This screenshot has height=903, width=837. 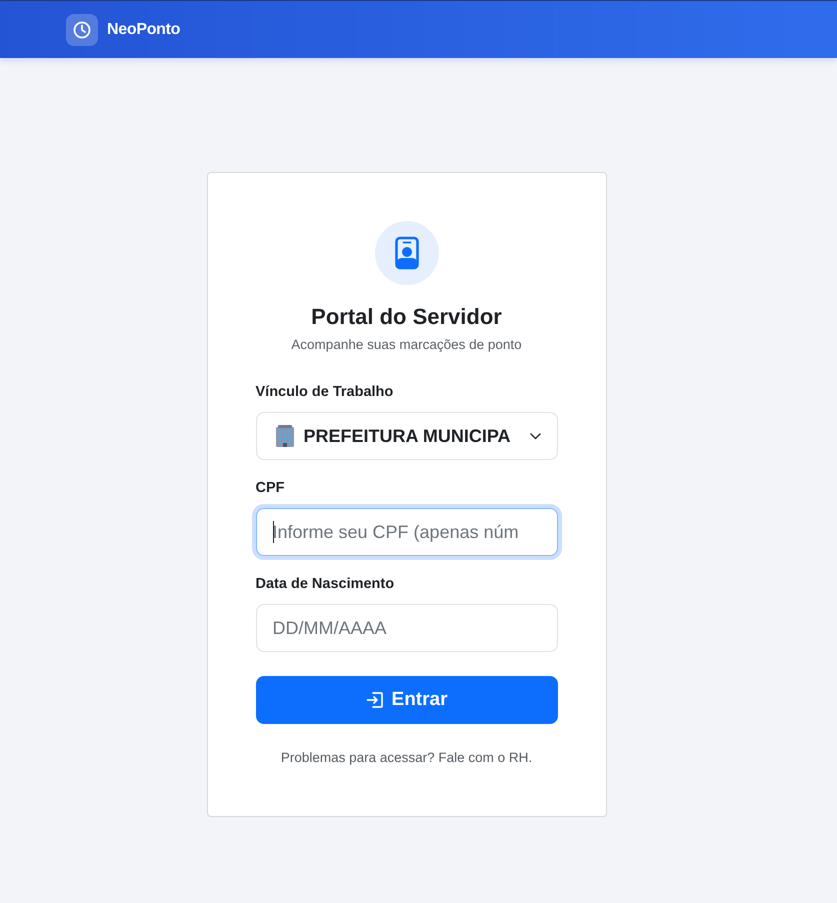 What do you see at coordinates (406, 253) in the screenshot?
I see `id-badge-icon` at bounding box center [406, 253].